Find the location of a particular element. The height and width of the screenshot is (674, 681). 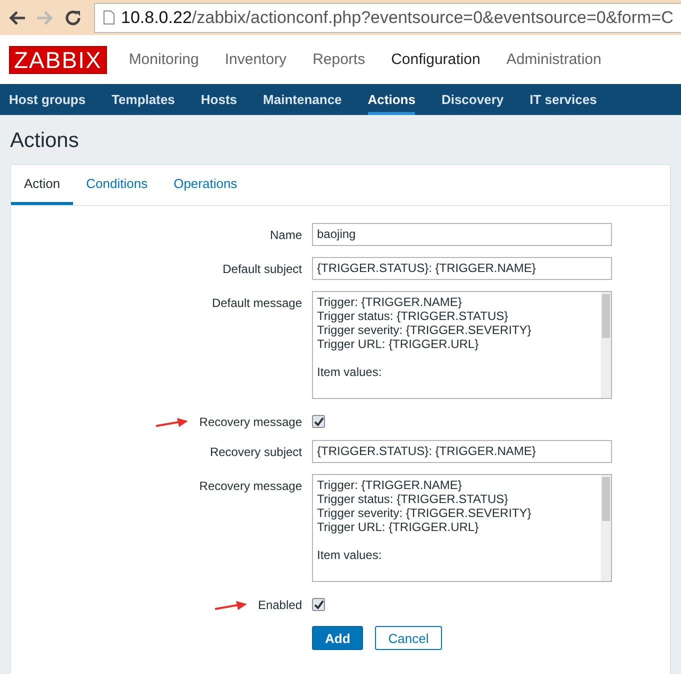

field-label: Default subject is located at coordinates (262, 269).